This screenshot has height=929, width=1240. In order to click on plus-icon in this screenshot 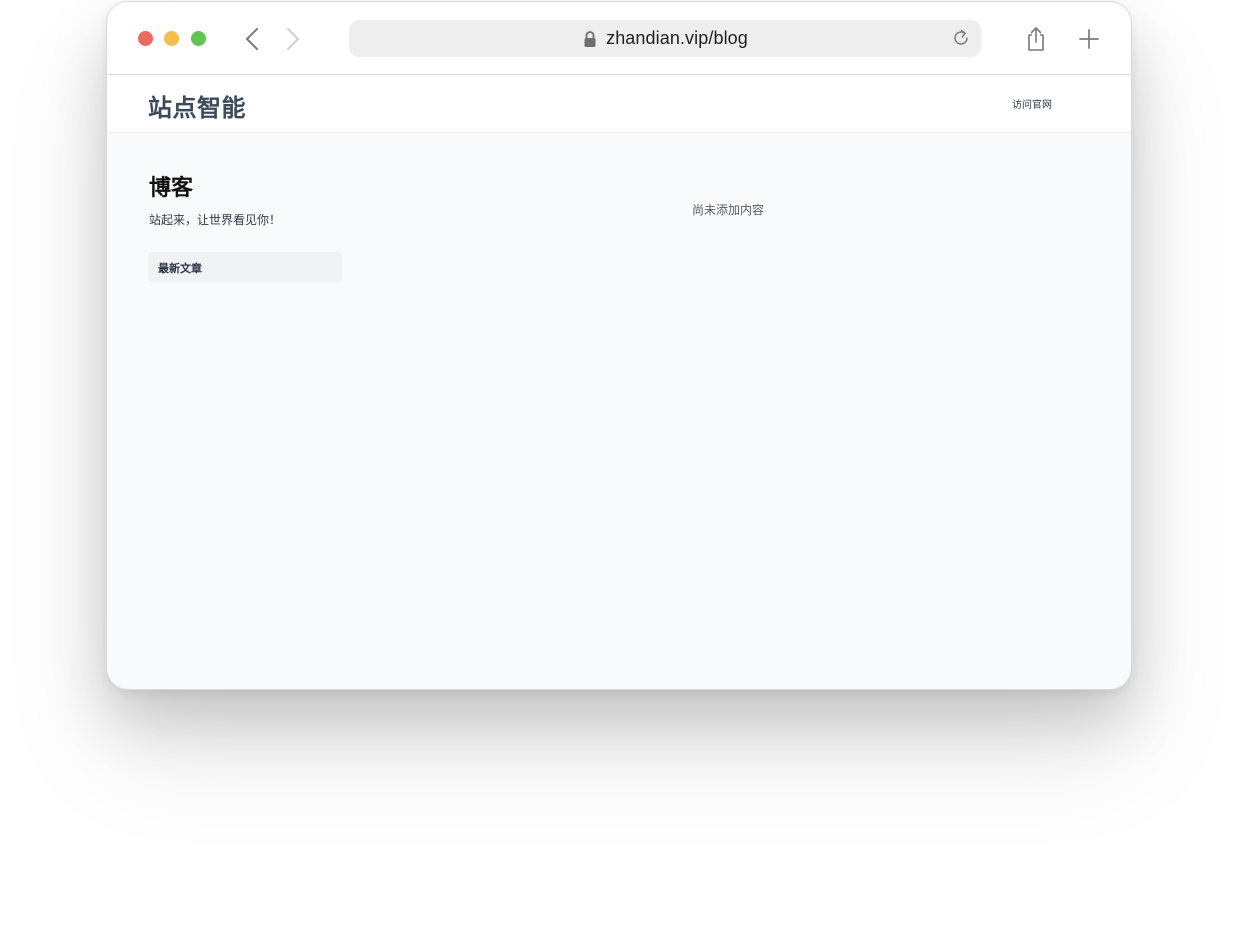, I will do `click(1089, 39)`.